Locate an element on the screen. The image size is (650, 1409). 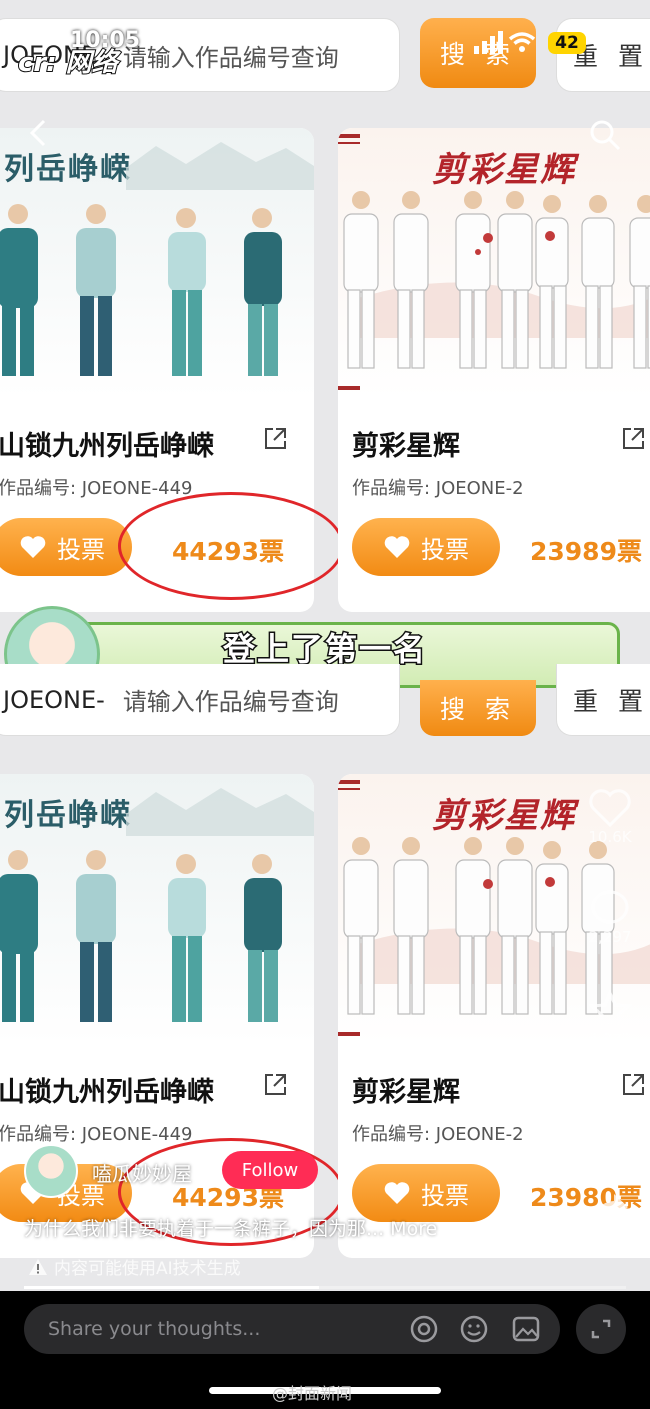
expand-icon is located at coordinates (601, 1329).